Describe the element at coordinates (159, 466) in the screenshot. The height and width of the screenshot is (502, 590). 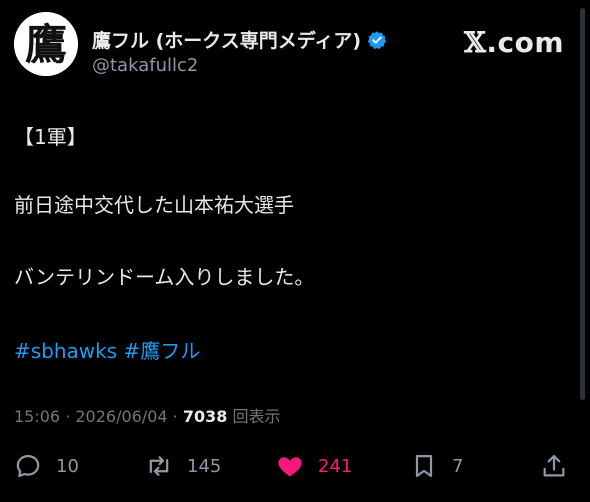
I see `repost-icon` at that location.